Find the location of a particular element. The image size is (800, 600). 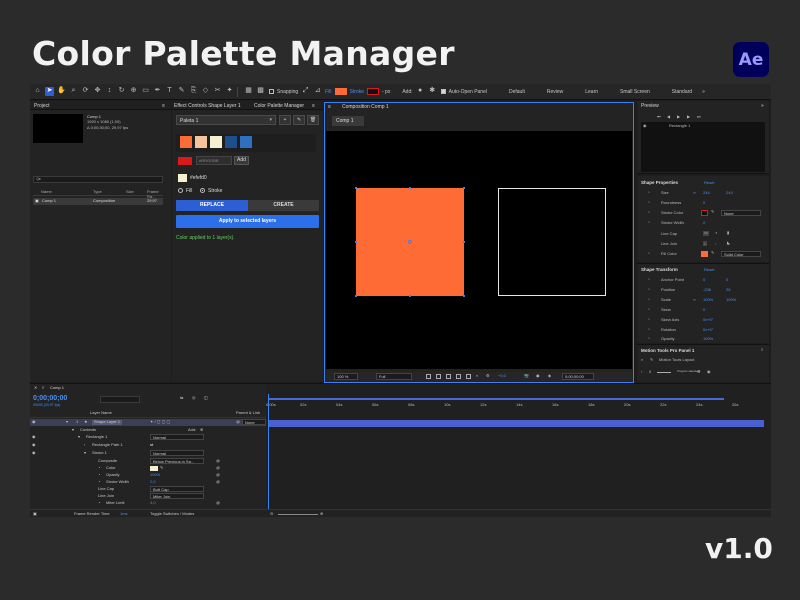

roto-tool-icon: ✂ is located at coordinates (217, 91).